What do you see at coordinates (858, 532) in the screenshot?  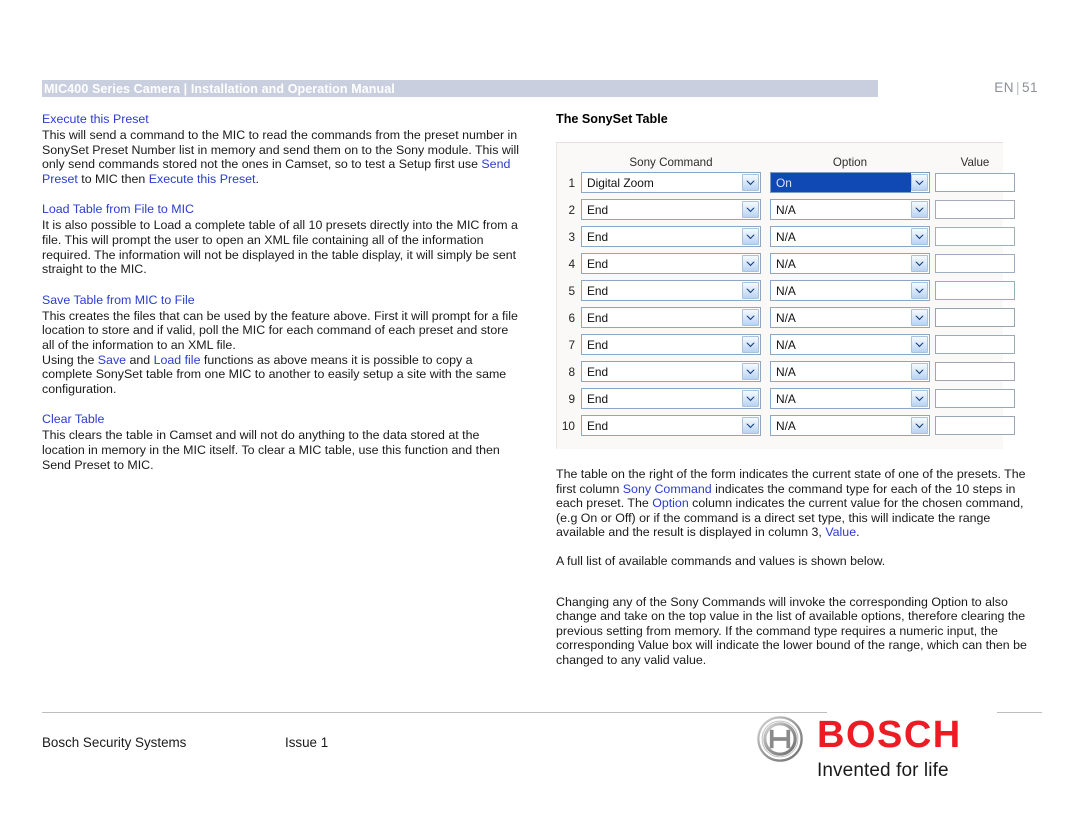 I see `right-para-0-text-6: .` at bounding box center [858, 532].